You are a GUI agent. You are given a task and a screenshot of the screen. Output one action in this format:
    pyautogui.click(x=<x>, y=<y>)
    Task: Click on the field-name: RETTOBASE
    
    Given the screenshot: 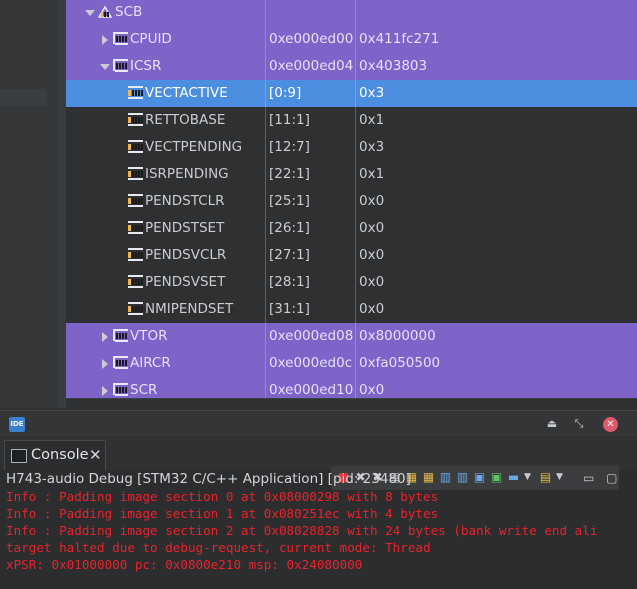 What is the action you would take?
    pyautogui.click(x=185, y=120)
    